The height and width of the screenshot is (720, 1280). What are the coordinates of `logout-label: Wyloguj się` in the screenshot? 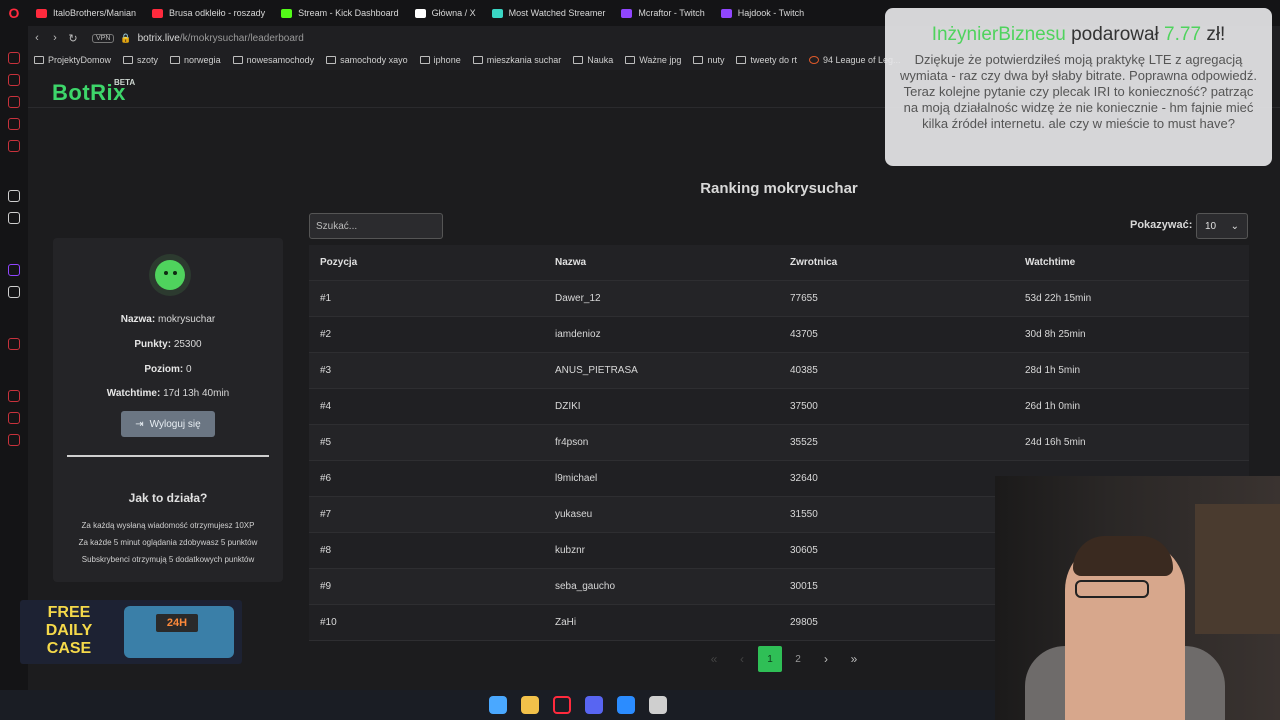 It's located at (175, 424).